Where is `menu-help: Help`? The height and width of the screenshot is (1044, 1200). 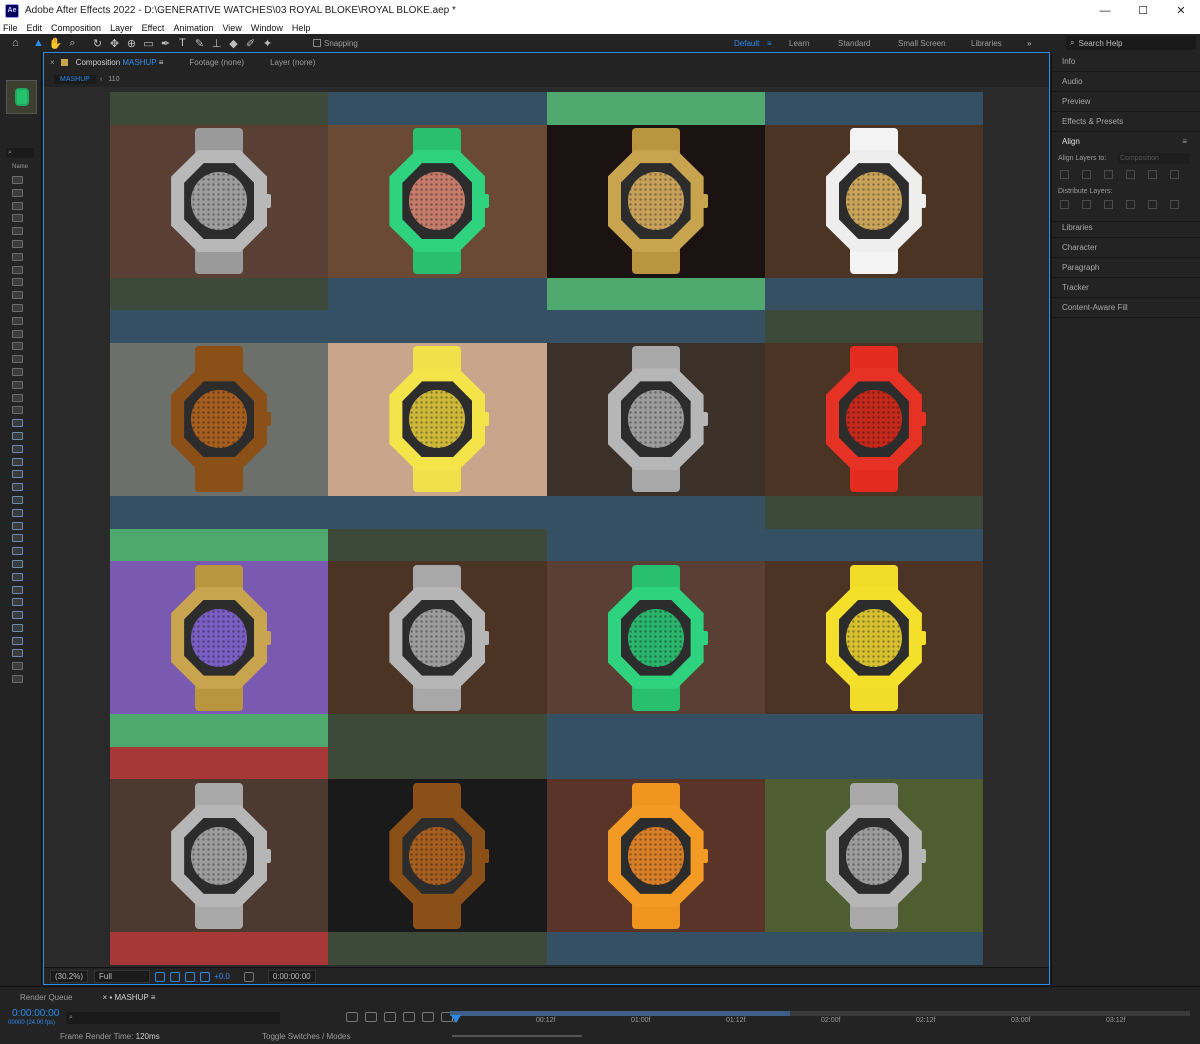 menu-help: Help is located at coordinates (301, 28).